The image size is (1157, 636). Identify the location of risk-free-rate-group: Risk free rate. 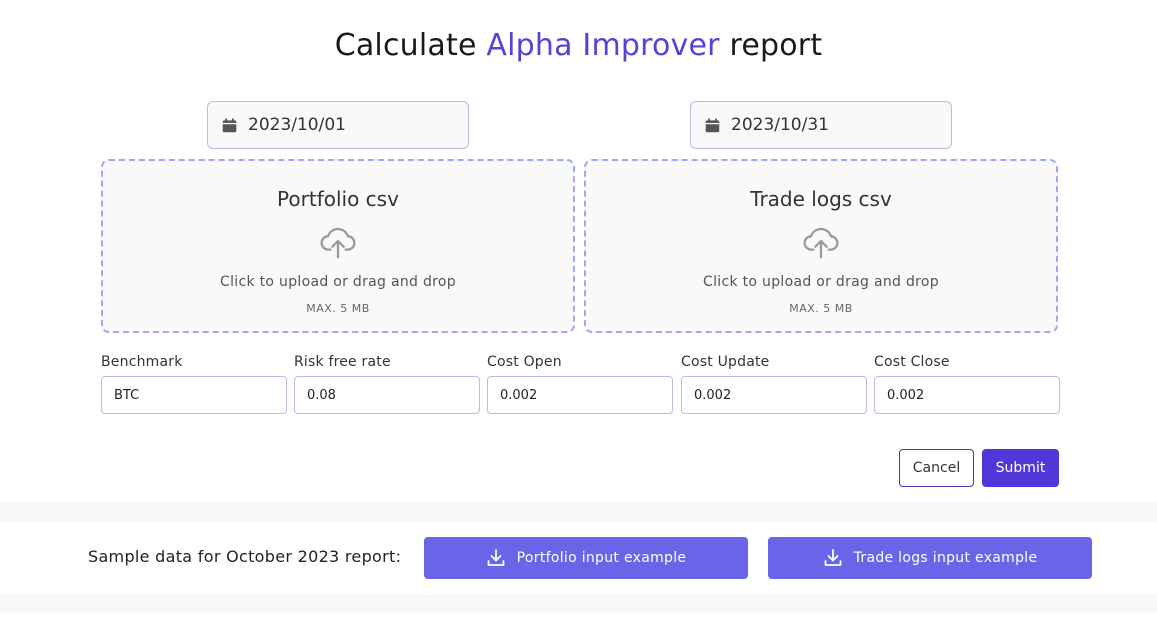
(387, 384).